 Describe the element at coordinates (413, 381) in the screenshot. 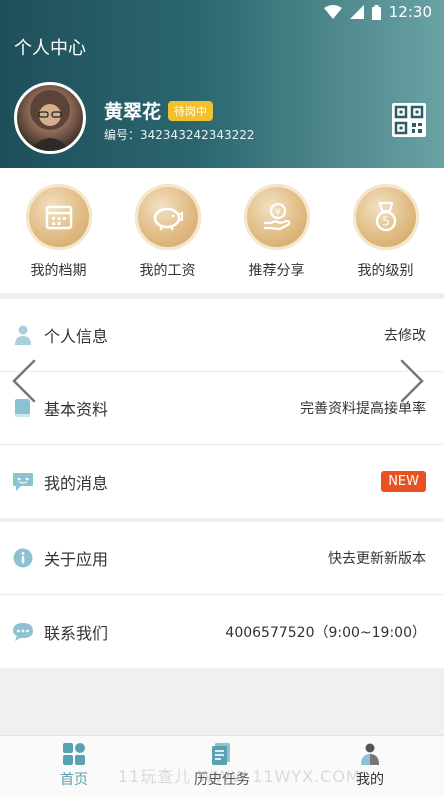

I see `next-arrow-icon` at that location.